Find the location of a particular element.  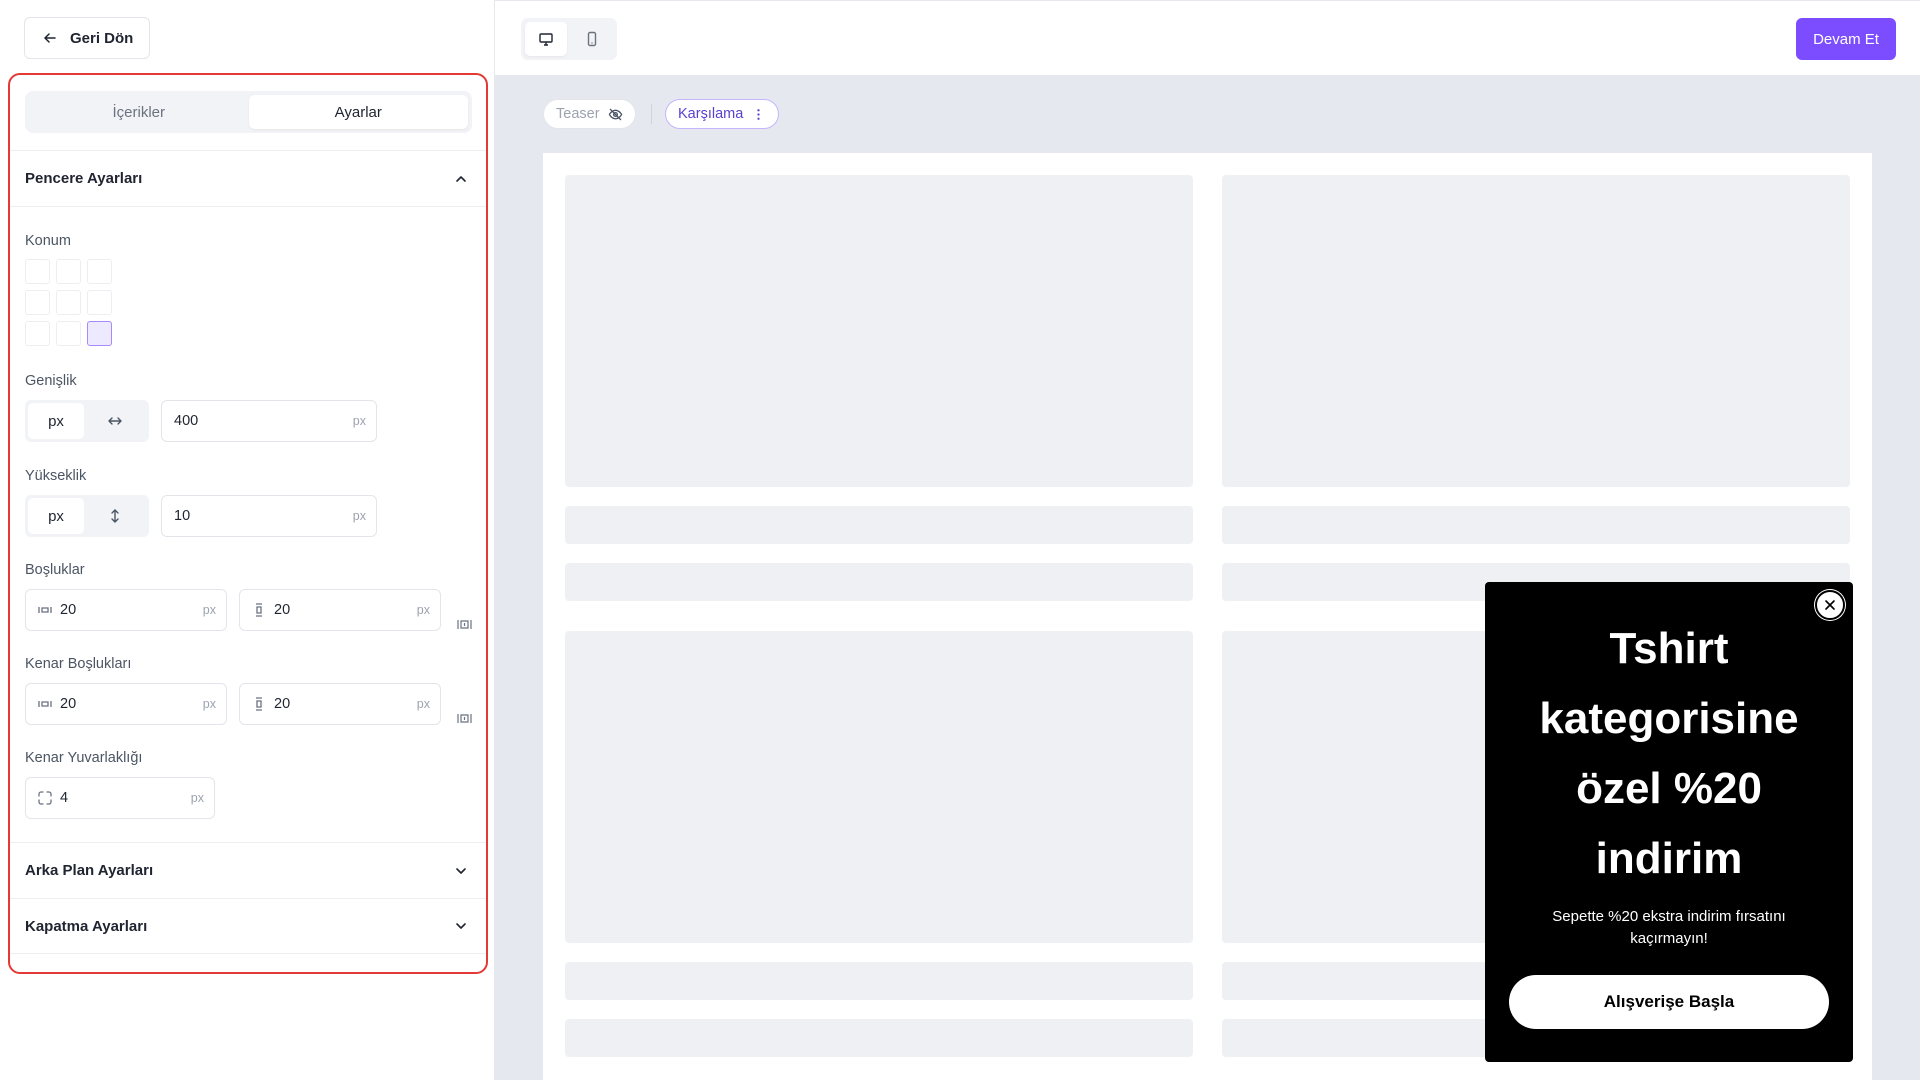

desktop-view-button is located at coordinates (546, 39).